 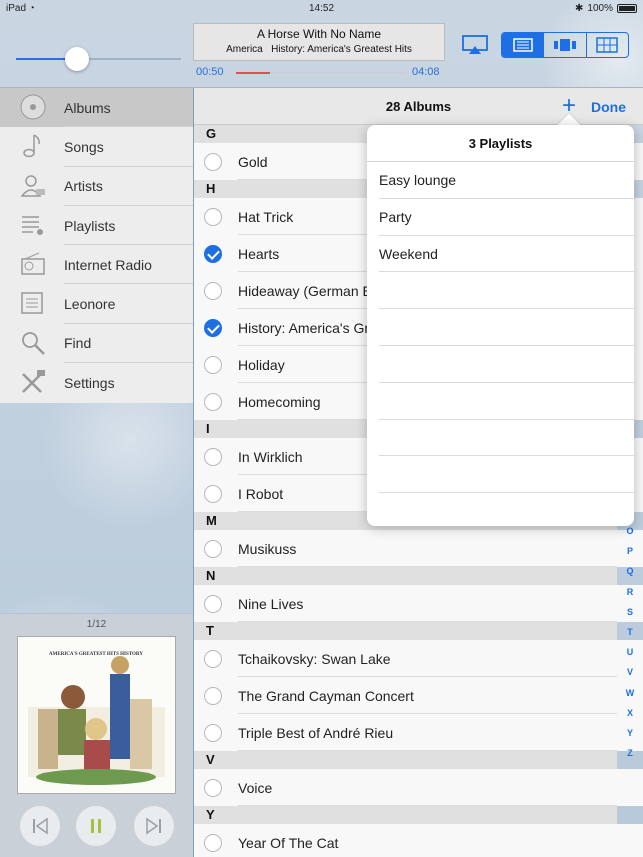 I want to click on list-item: Voice, so click(x=418, y=787).